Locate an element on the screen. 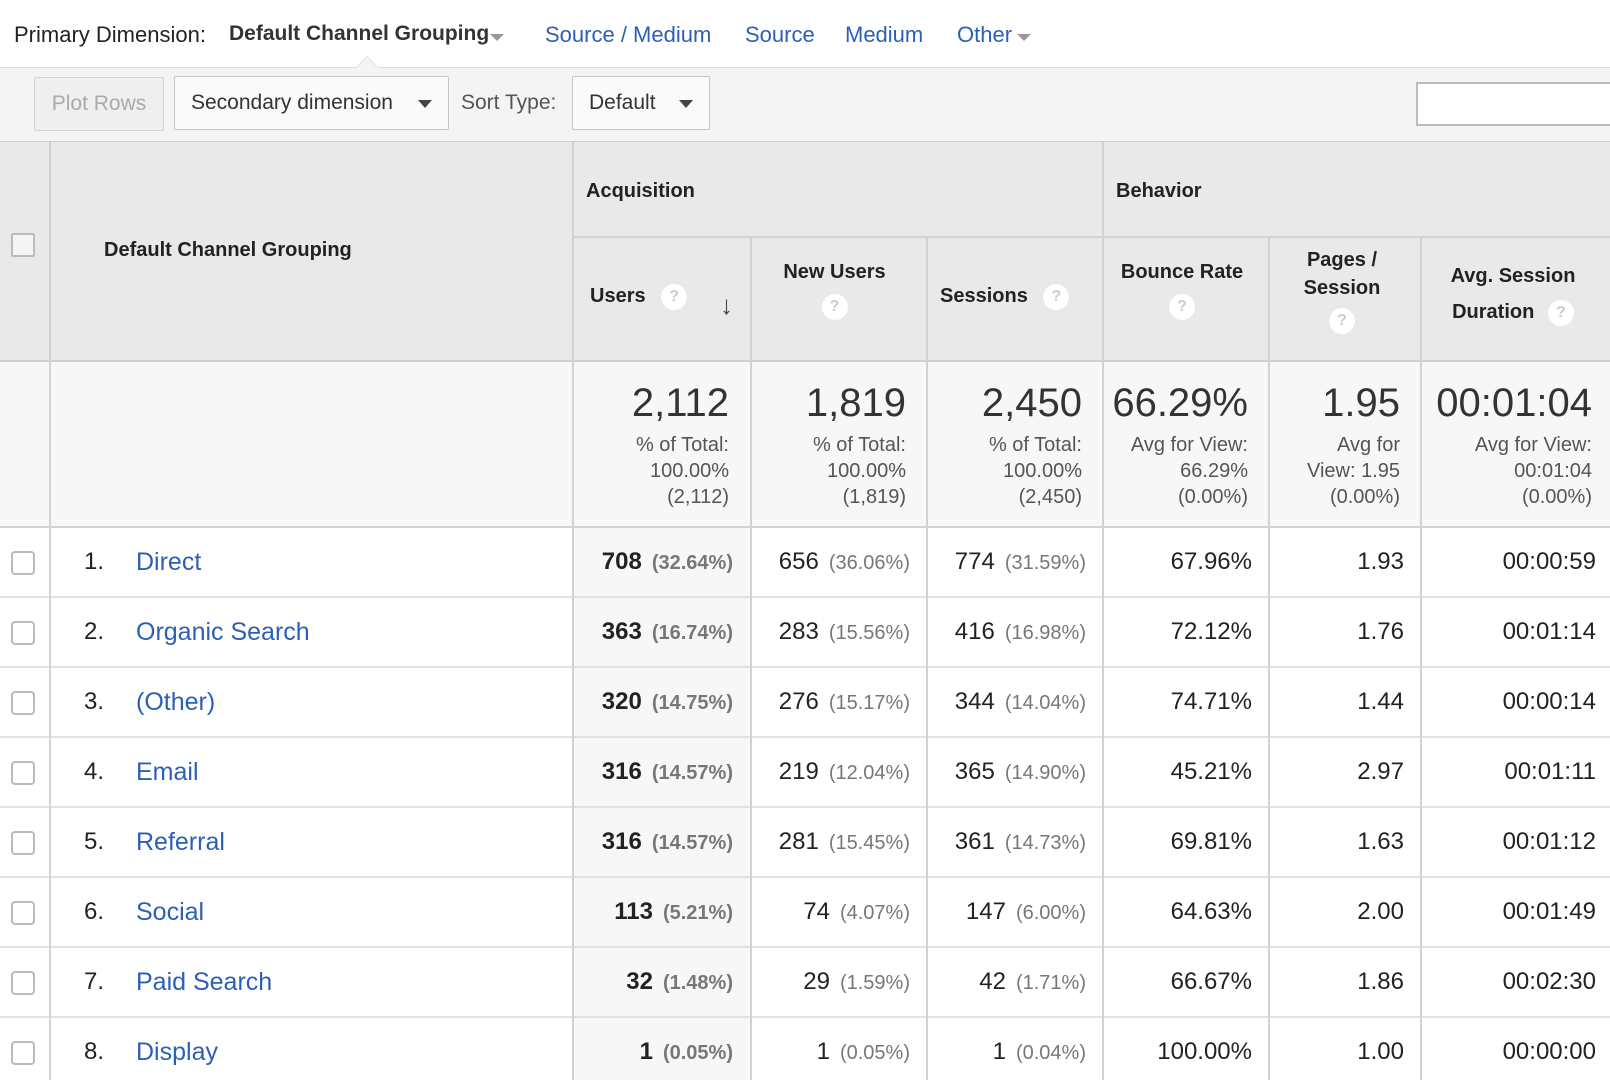  cell-new_users: 283 is located at coordinates (798, 631).